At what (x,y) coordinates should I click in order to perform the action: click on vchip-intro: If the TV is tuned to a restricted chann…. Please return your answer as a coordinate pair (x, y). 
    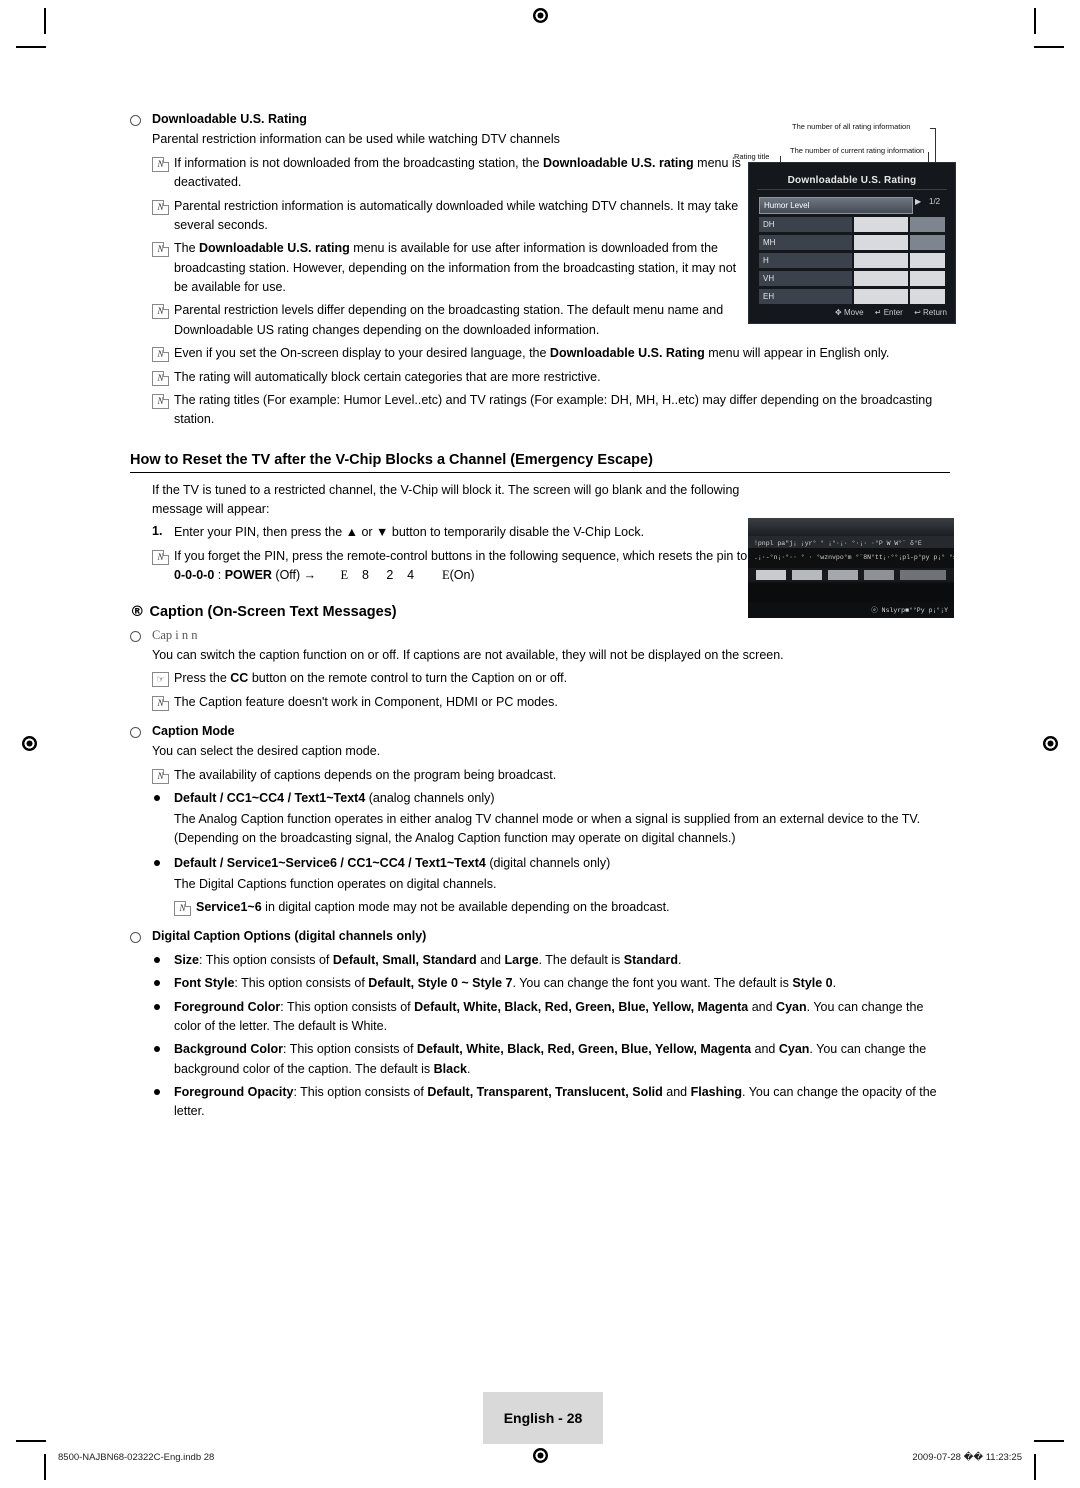
    Looking at the image, I should click on (446, 499).